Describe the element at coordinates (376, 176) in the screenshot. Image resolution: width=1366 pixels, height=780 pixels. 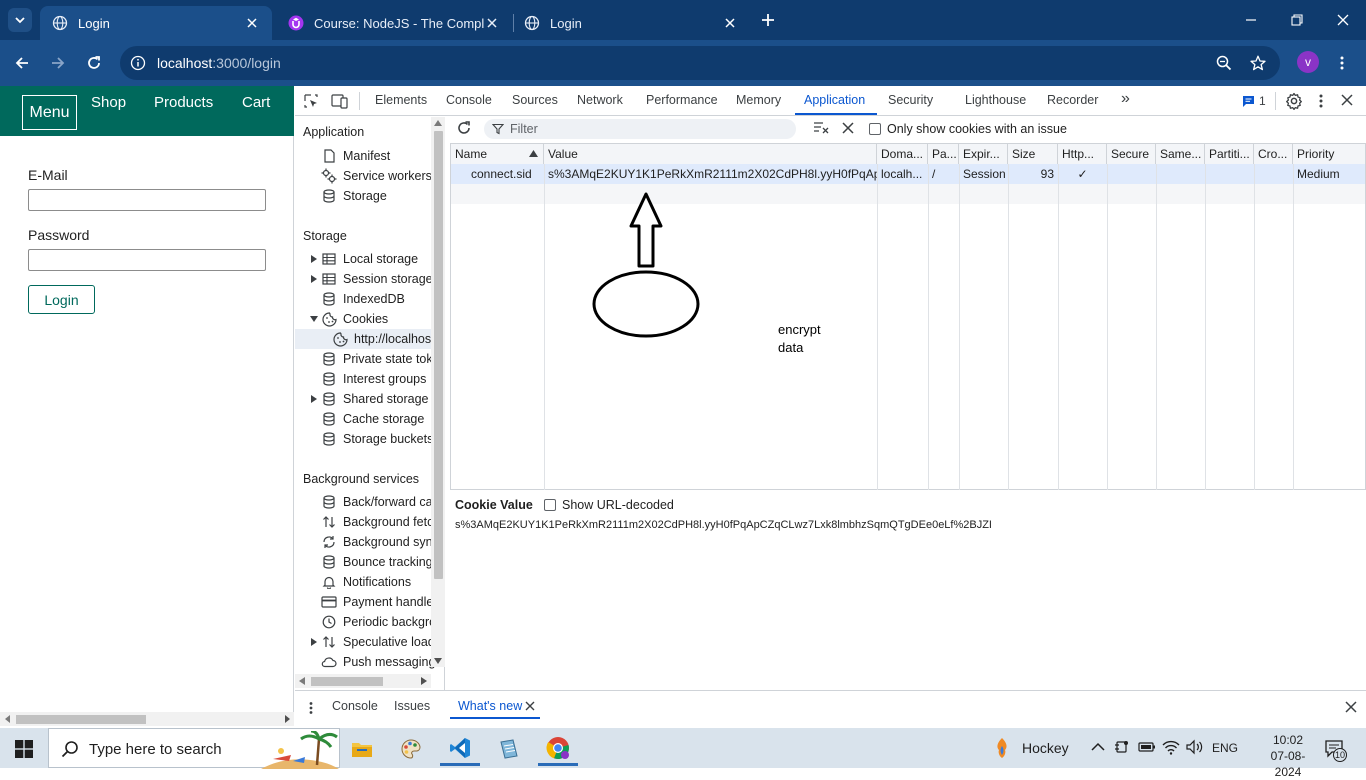
I see `sidebar-item-service-workers: Service workers` at that location.